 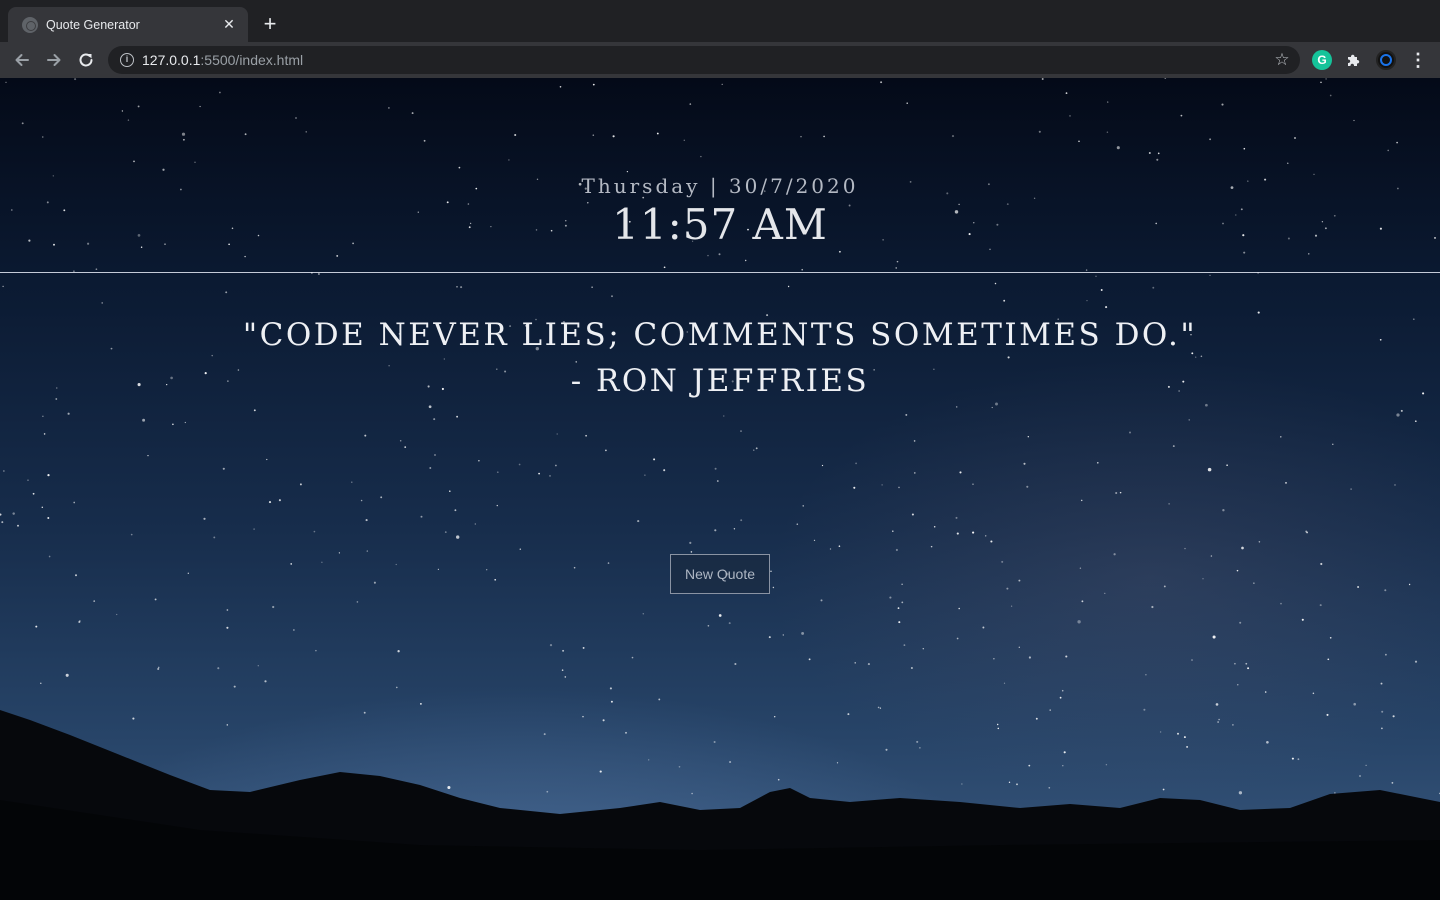 What do you see at coordinates (22, 60) in the screenshot?
I see `back-arrow-icon` at bounding box center [22, 60].